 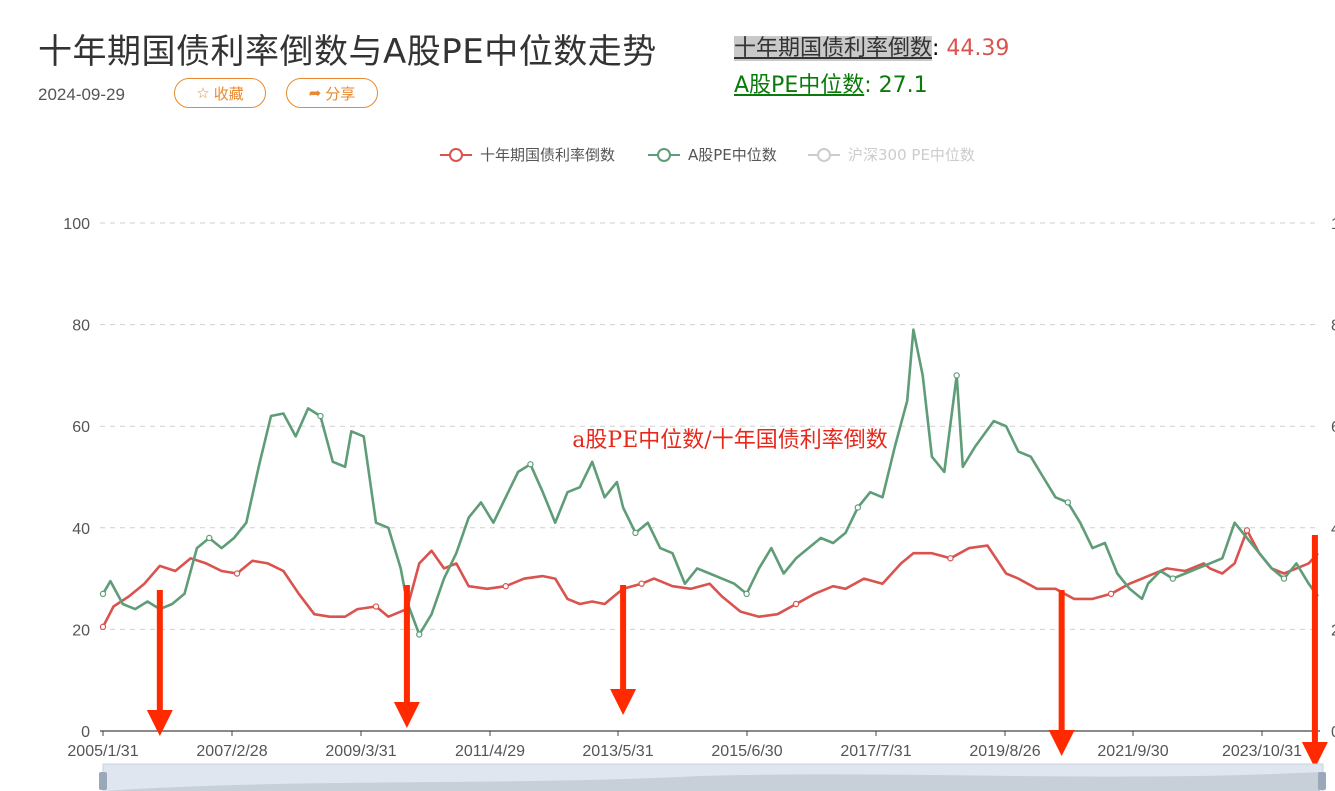 What do you see at coordinates (1333, 630) in the screenshot?
I see `y-tick-label-right: 20` at bounding box center [1333, 630].